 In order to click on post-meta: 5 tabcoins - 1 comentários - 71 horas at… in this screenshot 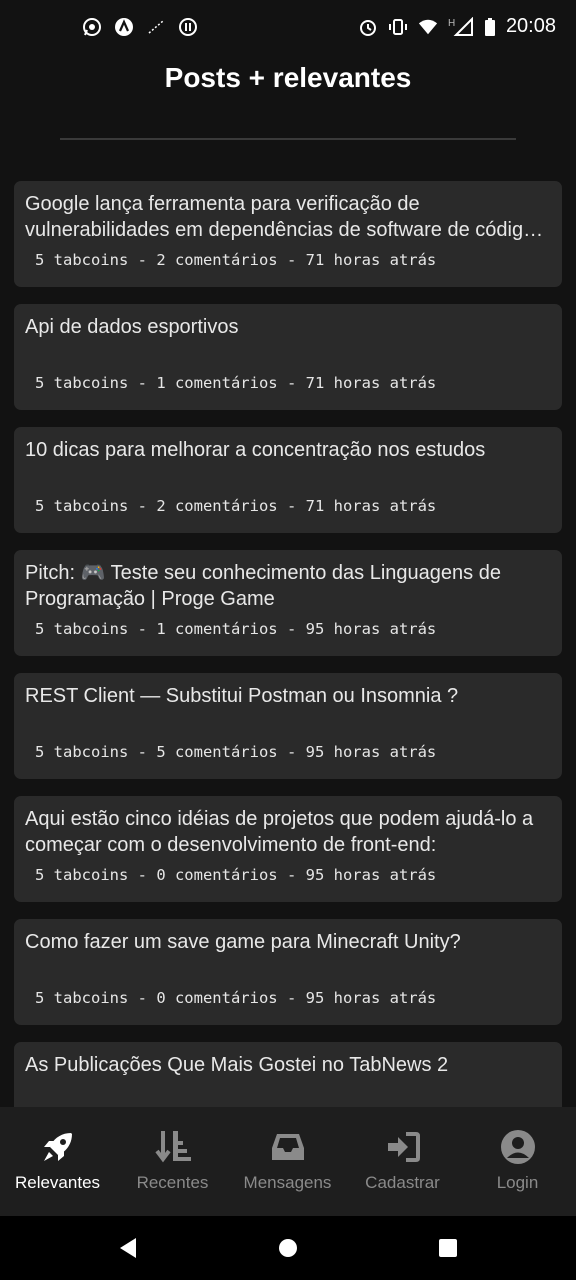, I will do `click(236, 383)`.